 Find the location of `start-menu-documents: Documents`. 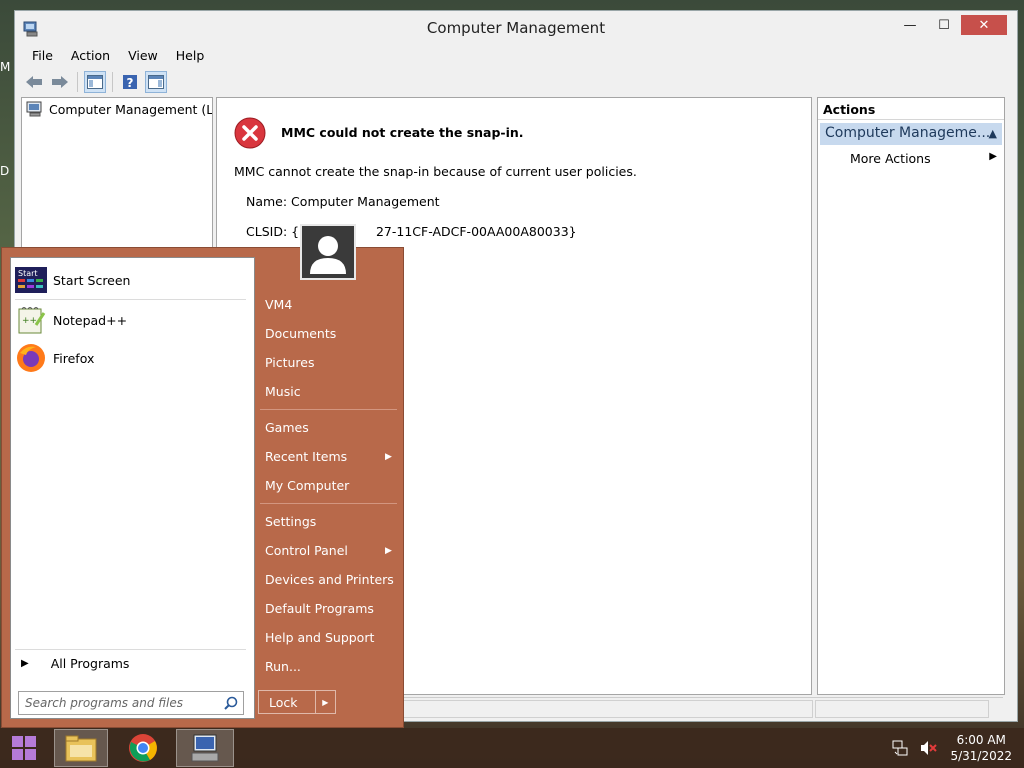

start-menu-documents: Documents is located at coordinates (300, 333).